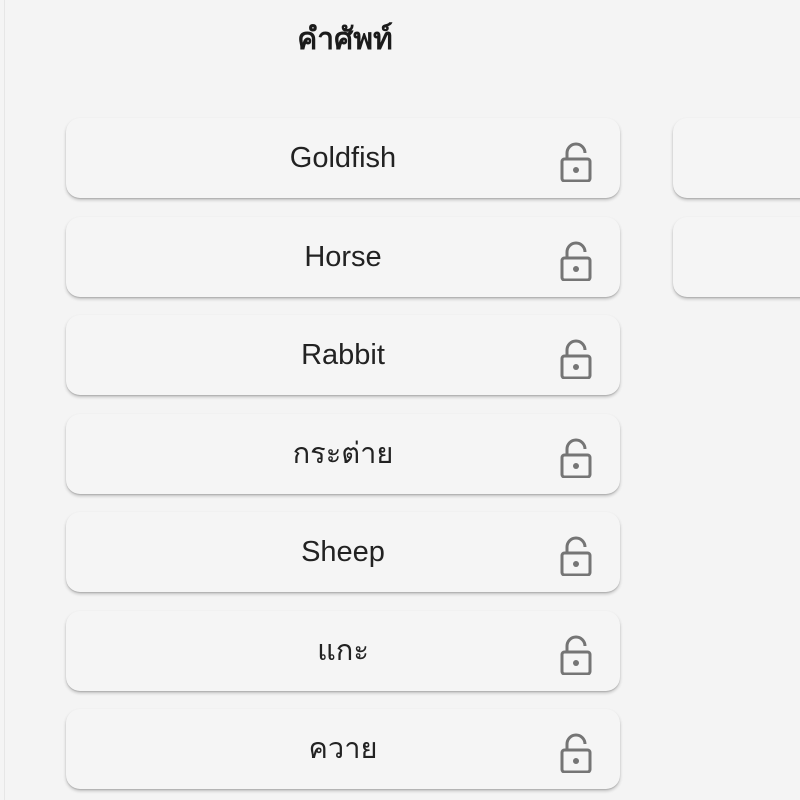  I want to click on word-card-rabbit: Rabbit, so click(343, 355).